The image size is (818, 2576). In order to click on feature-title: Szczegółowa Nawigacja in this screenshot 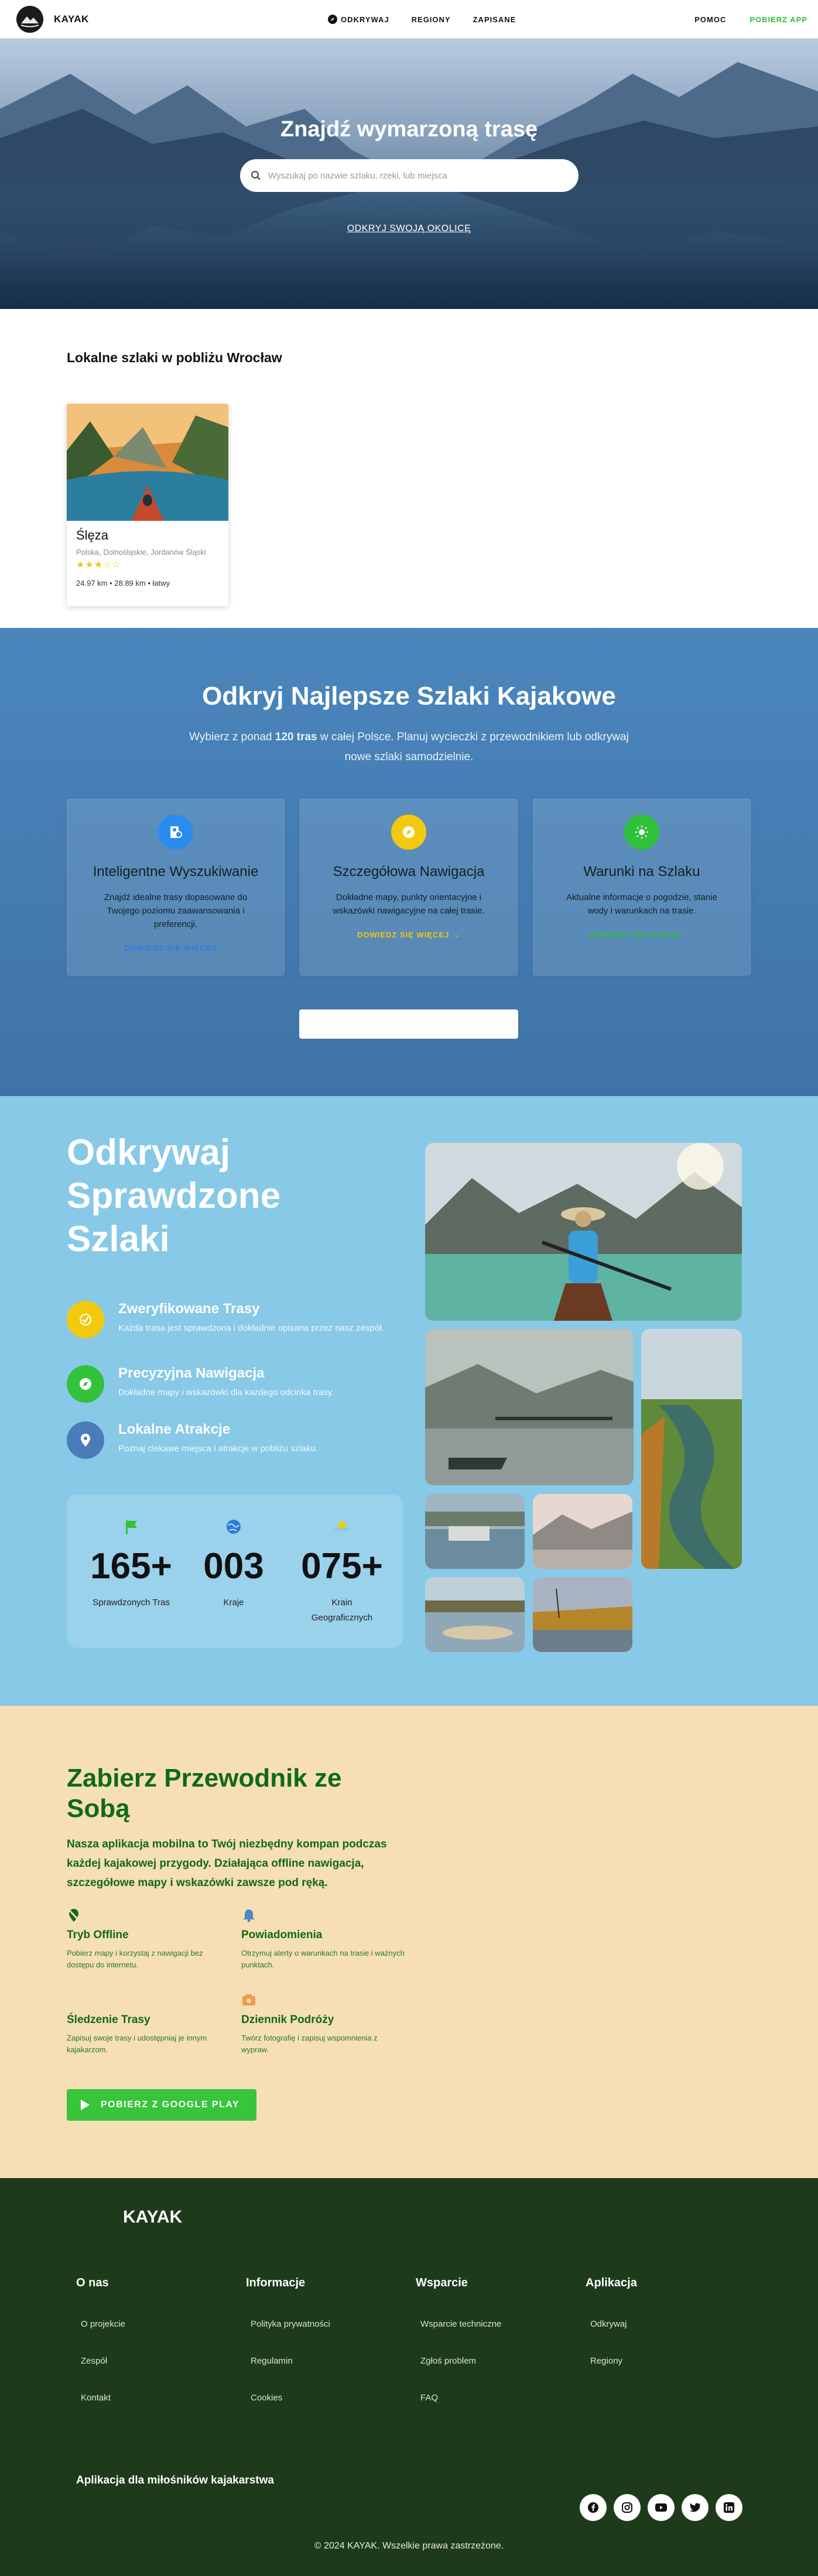, I will do `click(409, 872)`.